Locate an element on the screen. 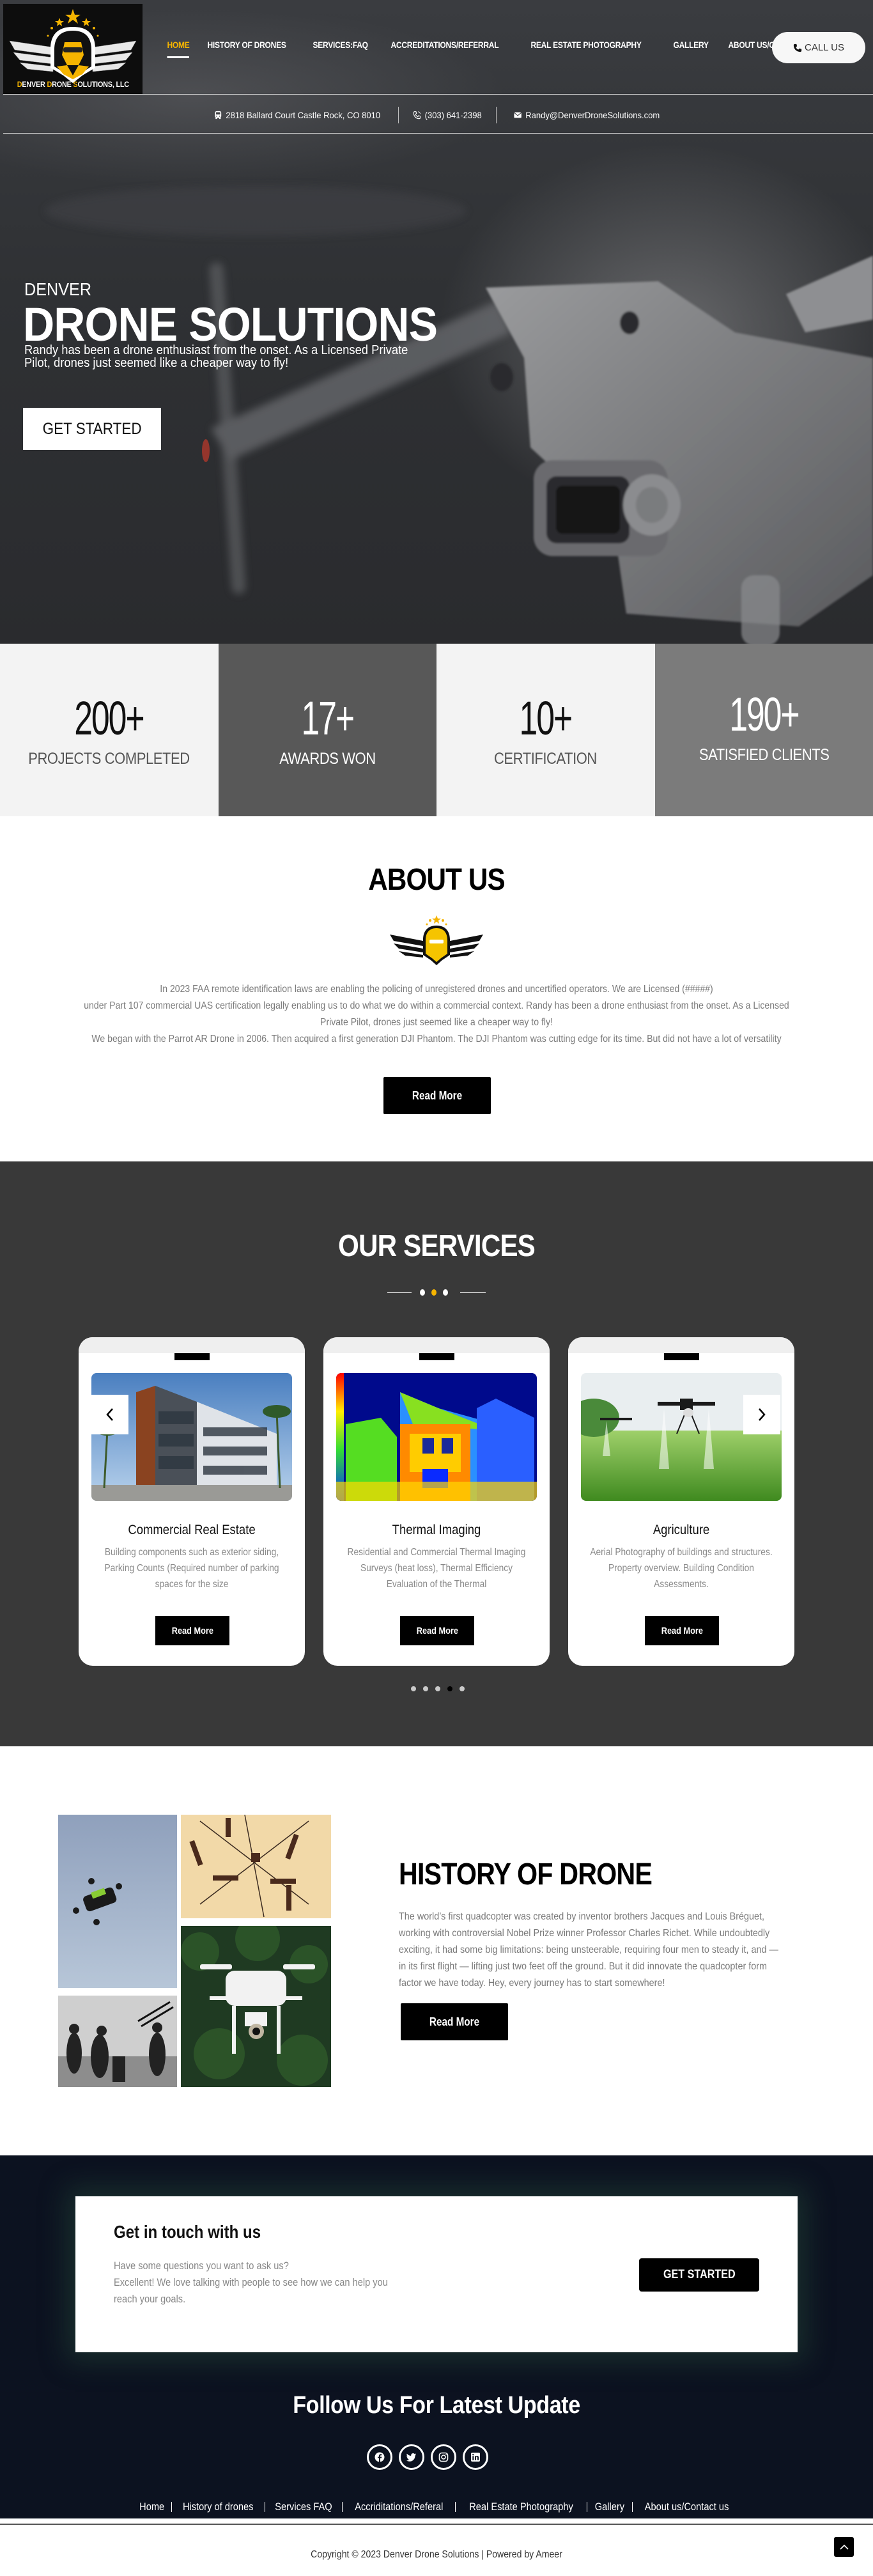 Image resolution: width=873 pixels, height=2576 pixels. stat-clients: 190+ SATISFIED CLIENTS is located at coordinates (763, 730).